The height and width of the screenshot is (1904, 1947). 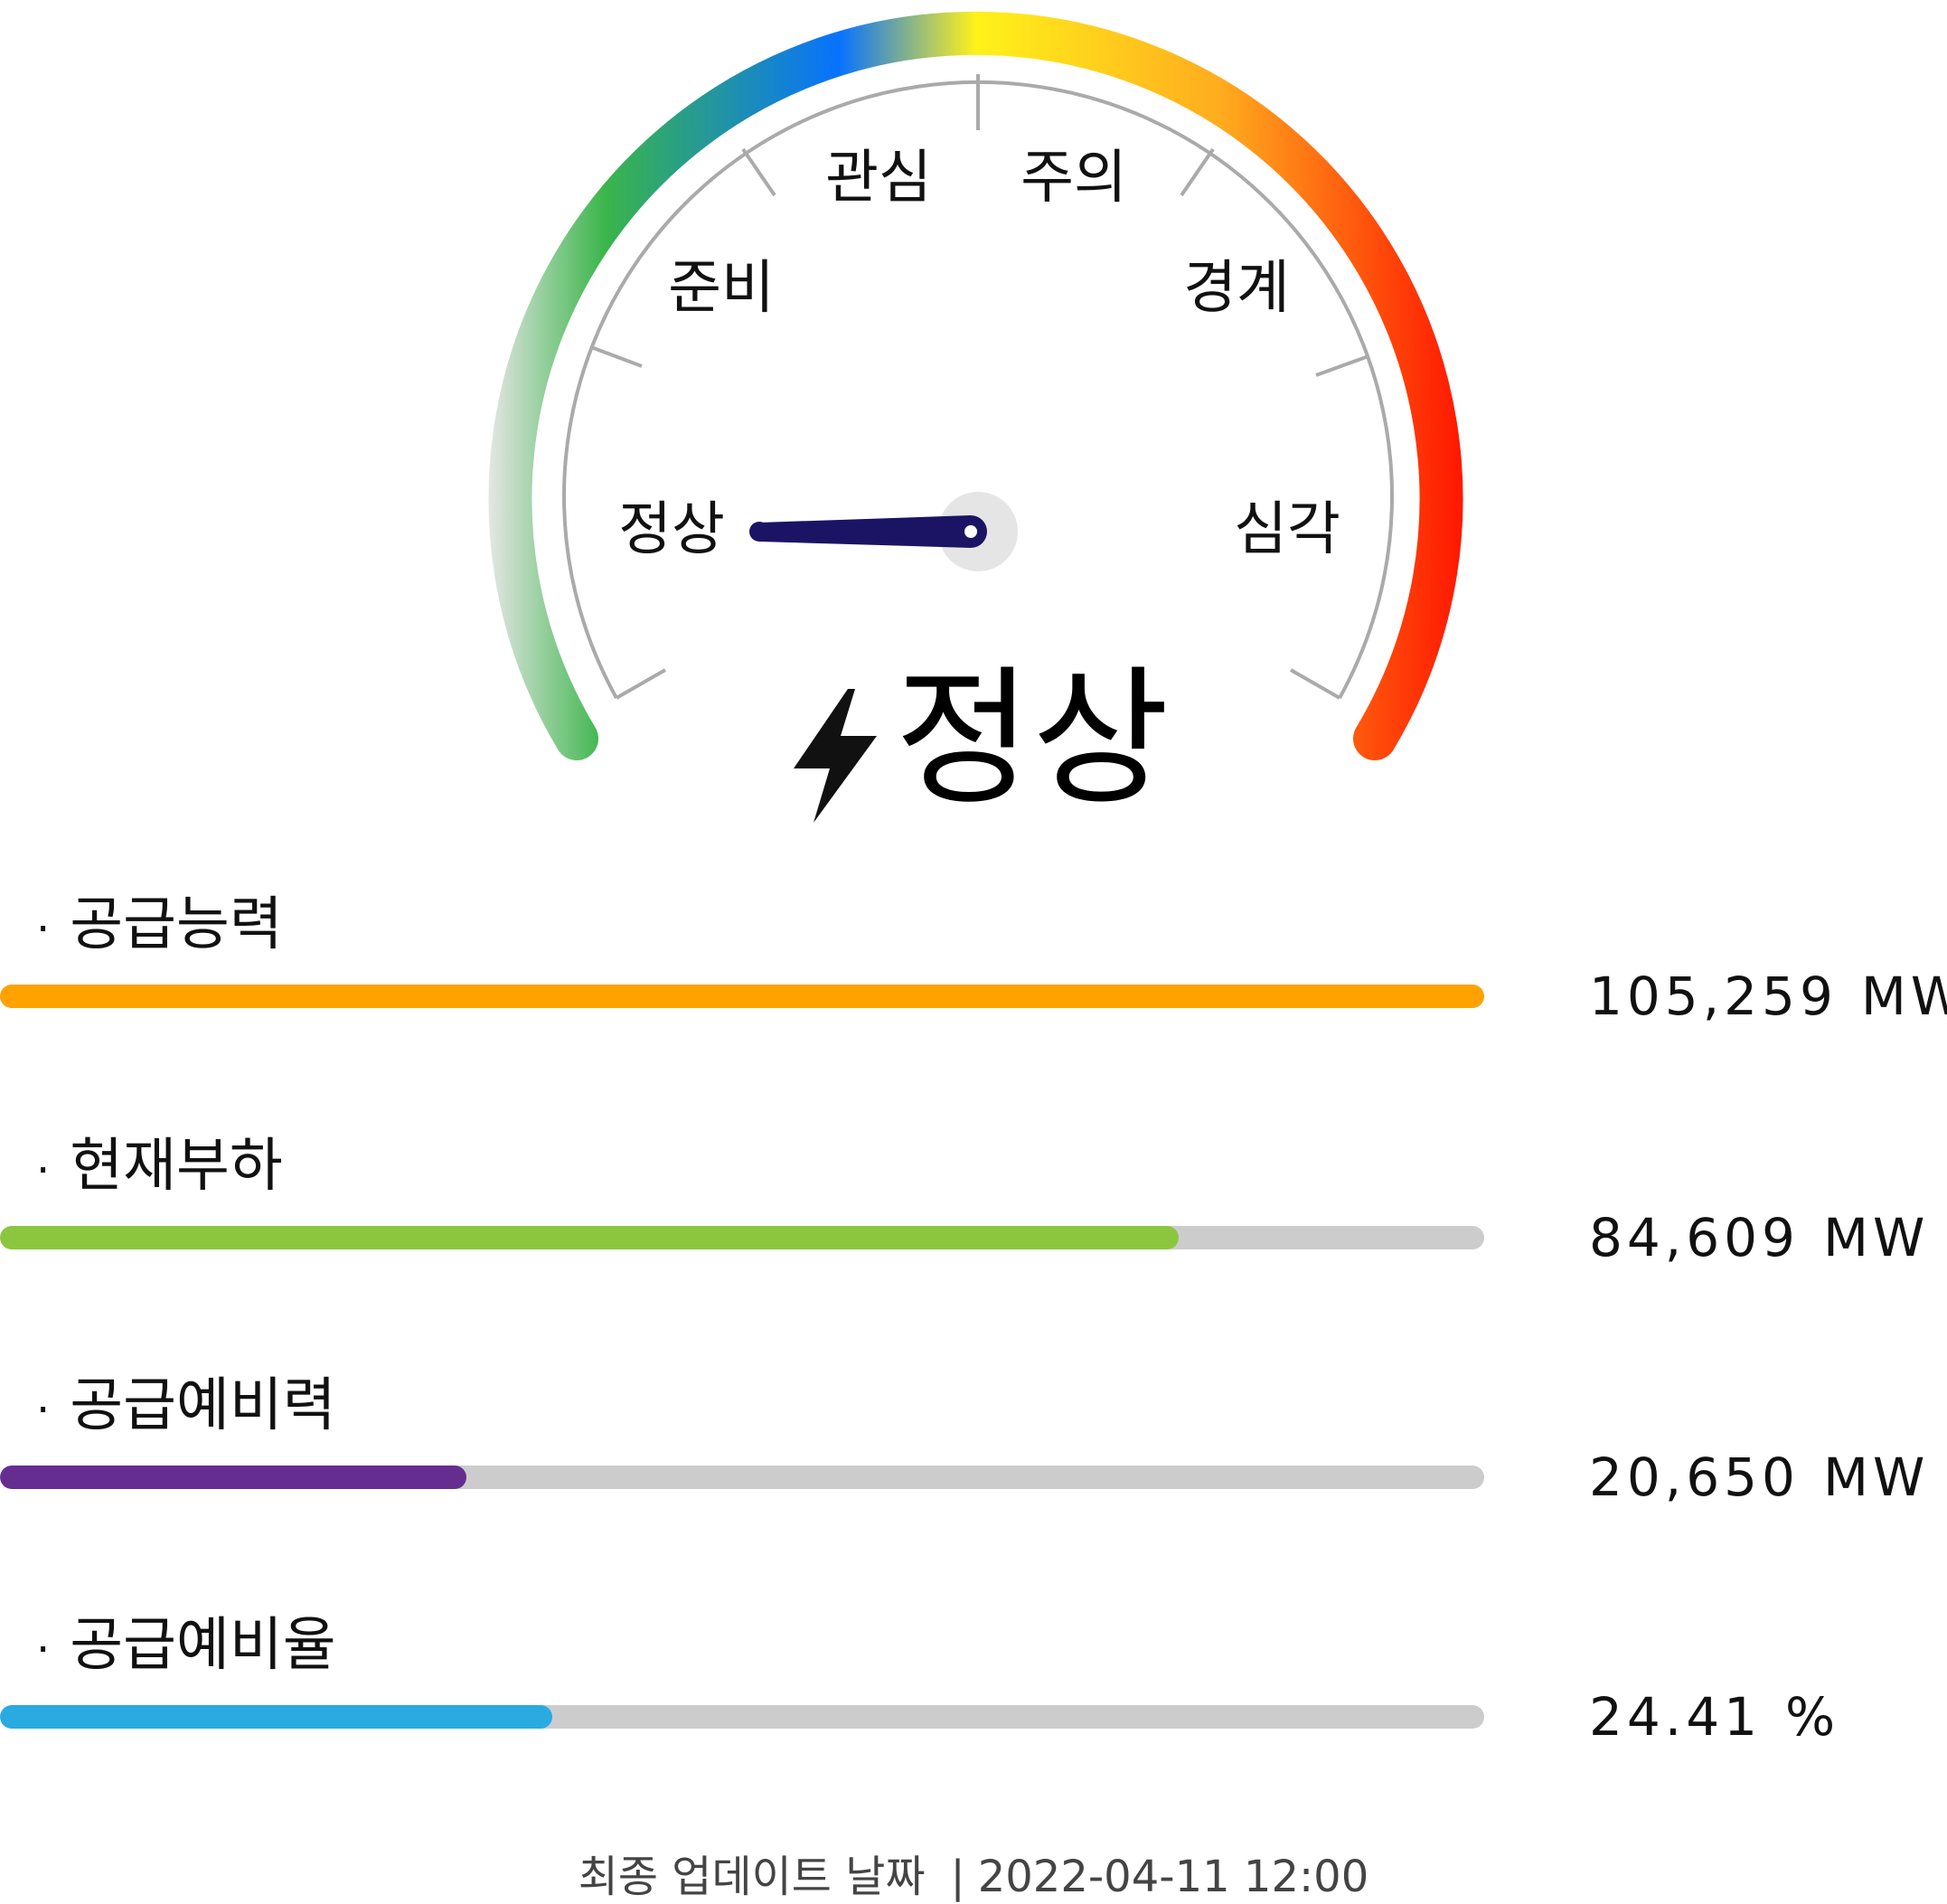 What do you see at coordinates (1173, 1877) in the screenshot?
I see `last-updated-datetime: 2022-04-11 12:00` at bounding box center [1173, 1877].